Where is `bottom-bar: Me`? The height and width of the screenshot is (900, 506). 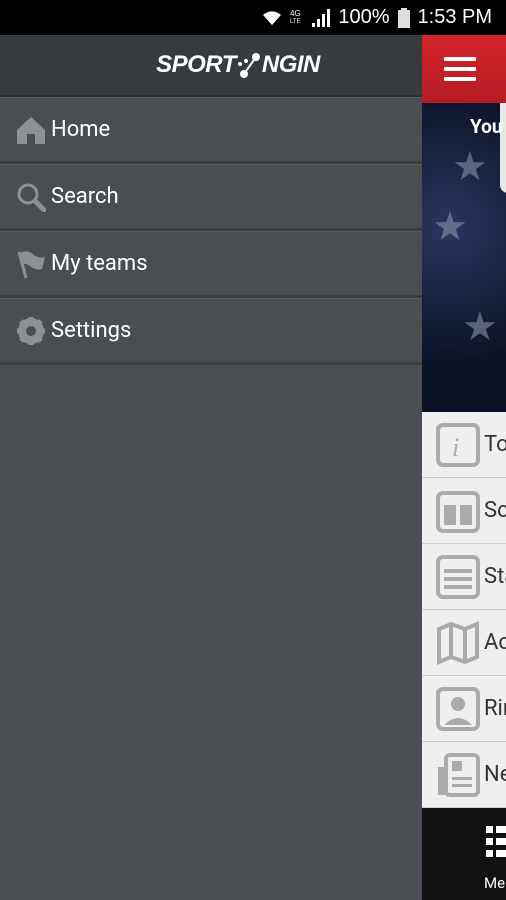 bottom-bar: Me is located at coordinates (464, 854).